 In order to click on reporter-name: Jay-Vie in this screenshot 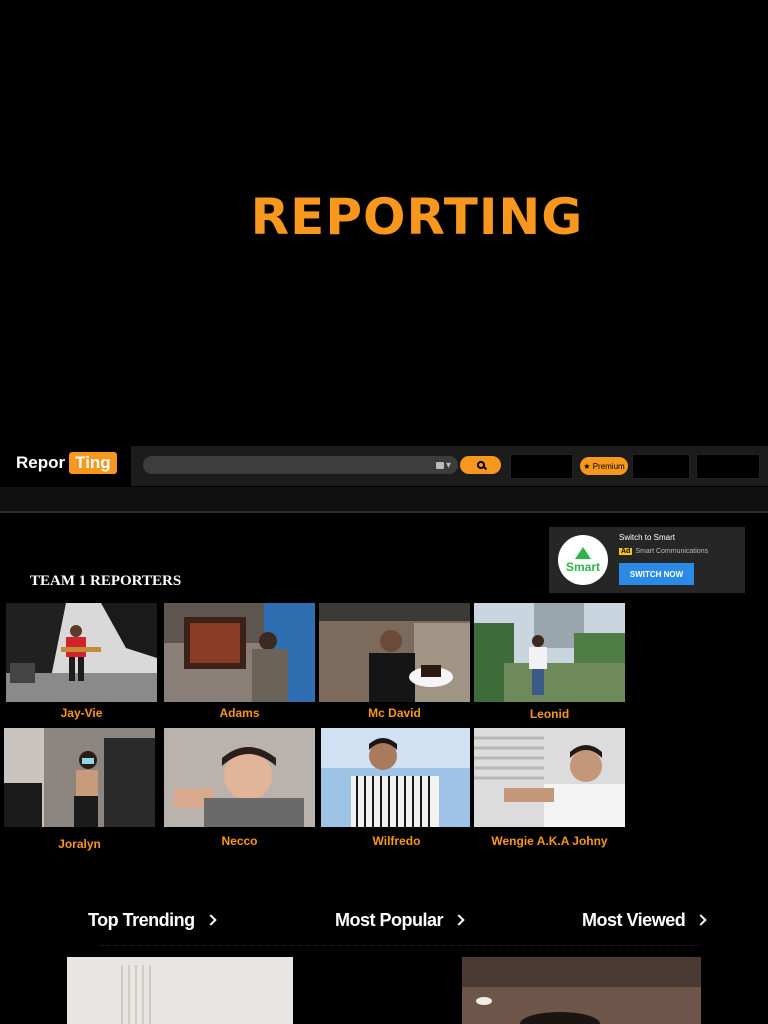, I will do `click(81, 713)`.